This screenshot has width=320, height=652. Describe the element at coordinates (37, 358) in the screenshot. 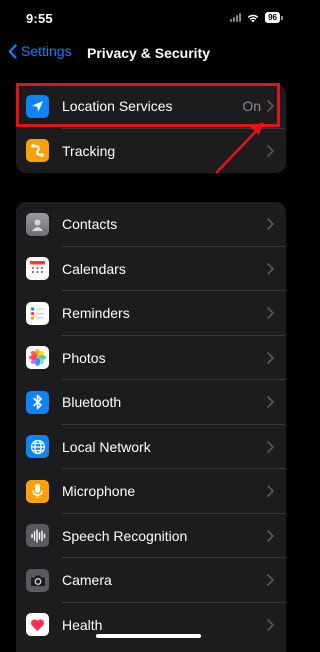

I see `photos-icon` at that location.